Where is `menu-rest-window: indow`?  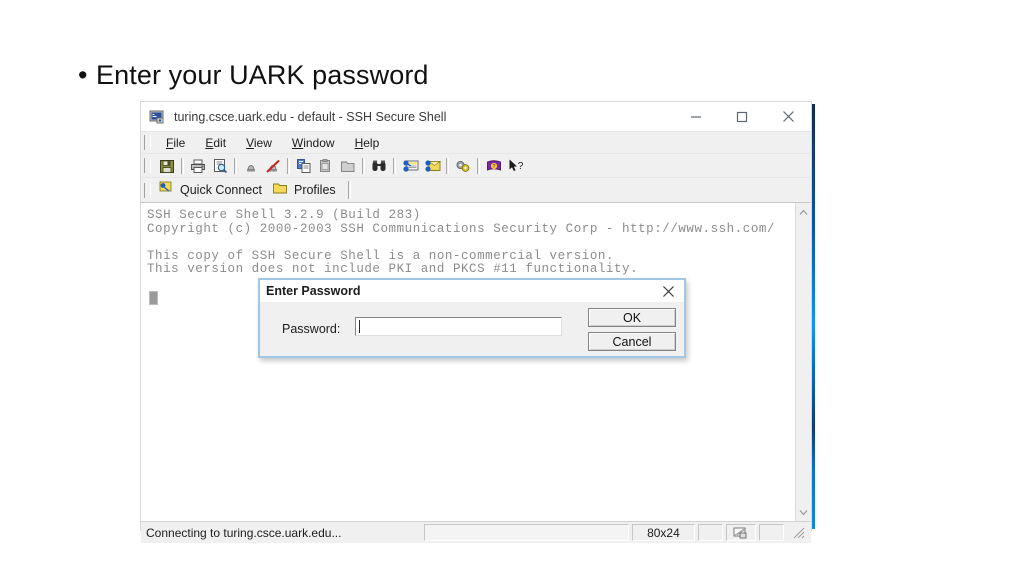 menu-rest-window: indow is located at coordinates (319, 142).